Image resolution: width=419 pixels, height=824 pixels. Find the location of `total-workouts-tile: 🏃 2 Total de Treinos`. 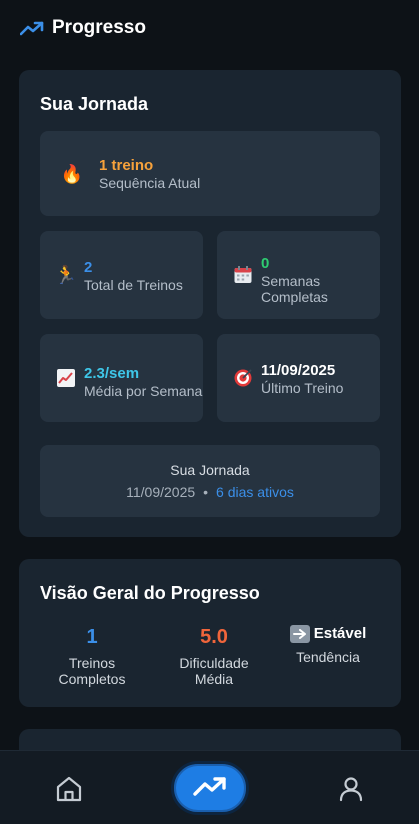

total-workouts-tile: 🏃 2 Total de Treinos is located at coordinates (121, 275).